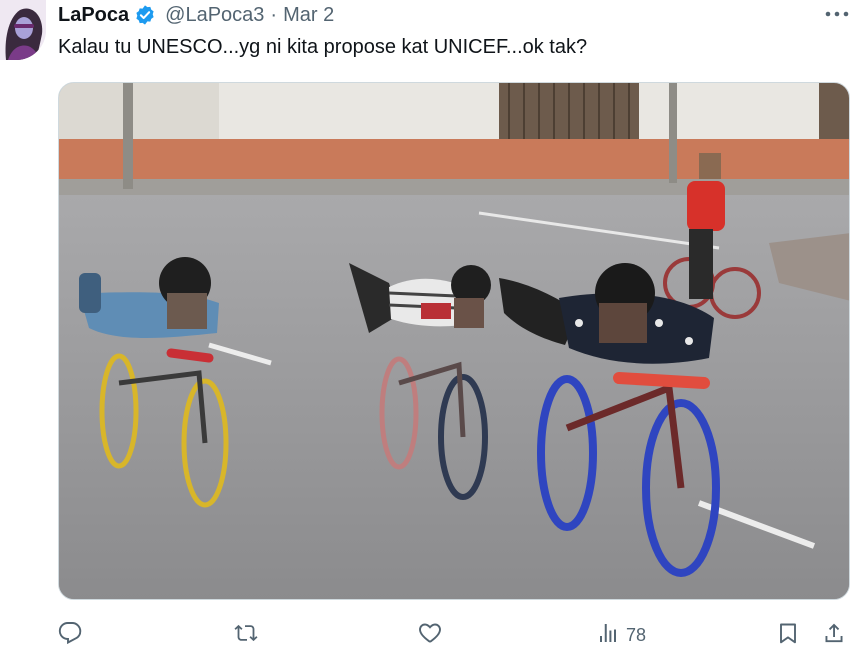  I want to click on retweet-button, so click(246, 635).